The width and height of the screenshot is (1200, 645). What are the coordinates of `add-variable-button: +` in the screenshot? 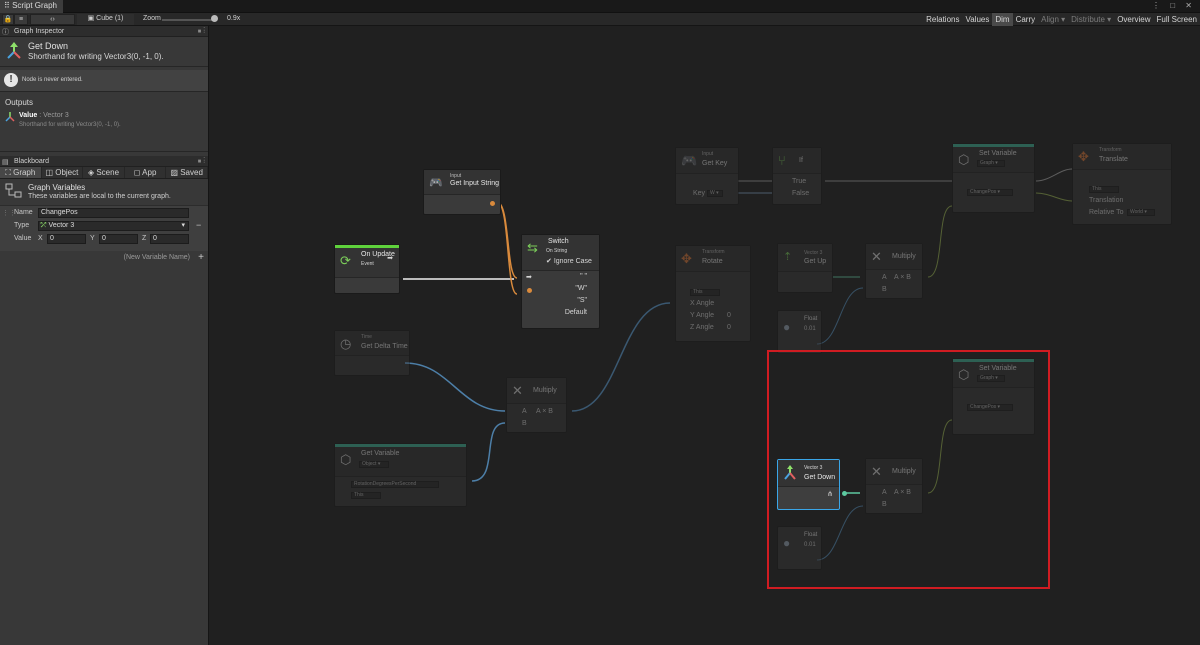 It's located at (201, 257).